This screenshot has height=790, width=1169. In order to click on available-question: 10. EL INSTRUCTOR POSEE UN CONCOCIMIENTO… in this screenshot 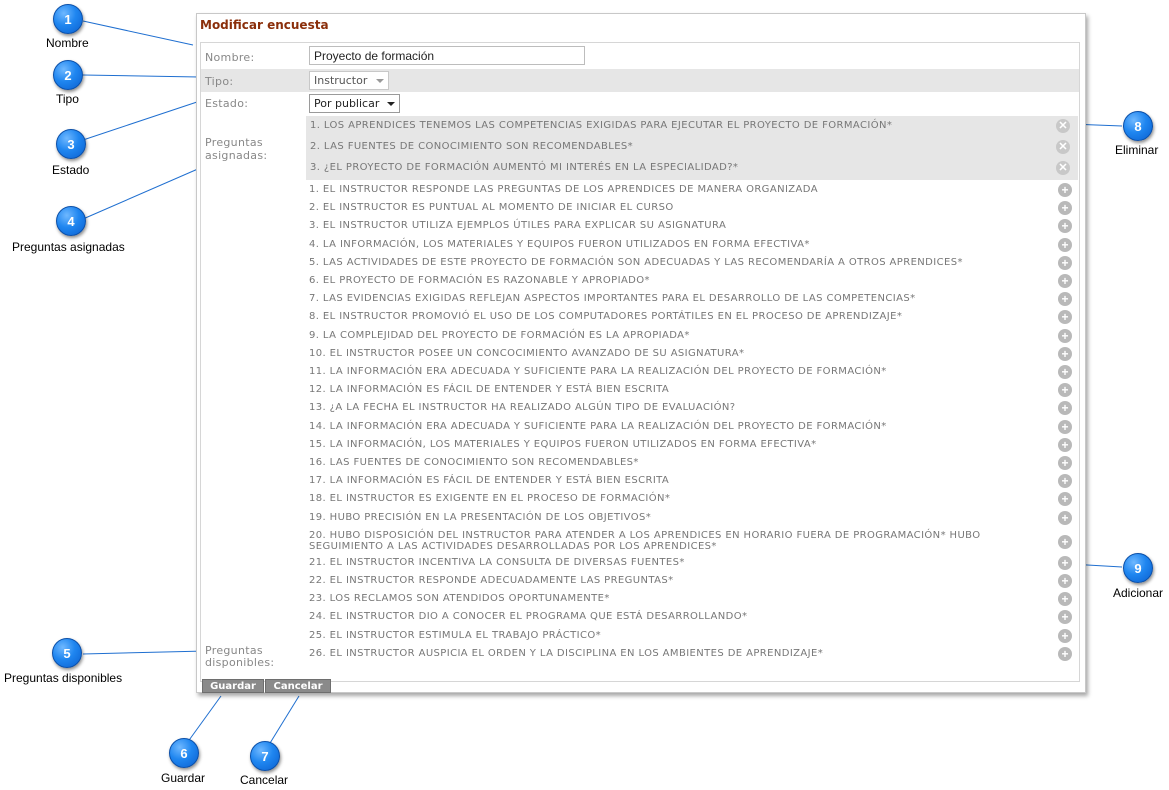, I will do `click(527, 353)`.